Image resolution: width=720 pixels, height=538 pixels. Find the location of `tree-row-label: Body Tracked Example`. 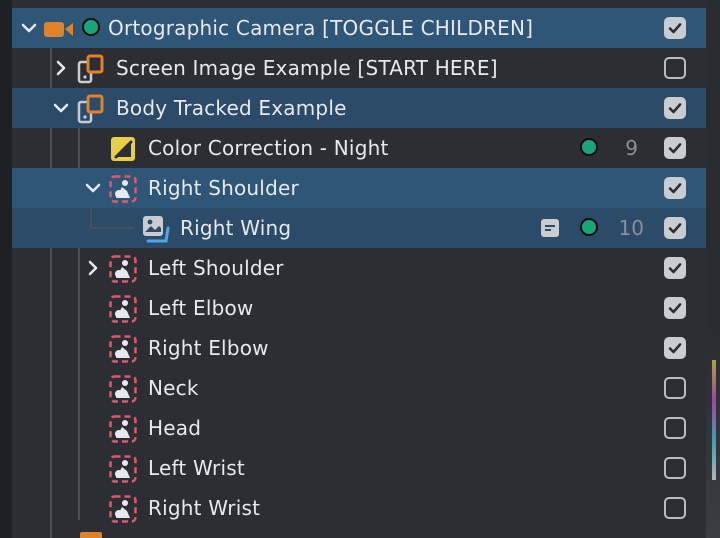

tree-row-label: Body Tracked Example is located at coordinates (231, 108).